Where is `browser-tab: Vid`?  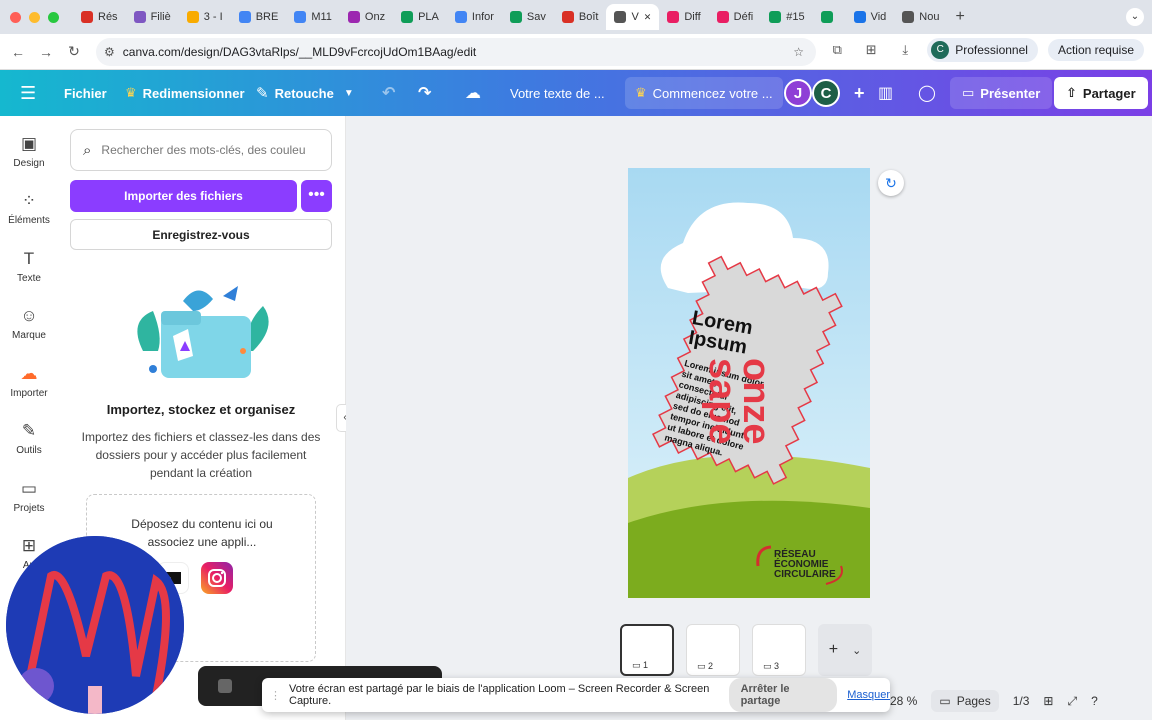
browser-tab: Vid is located at coordinates (870, 17).